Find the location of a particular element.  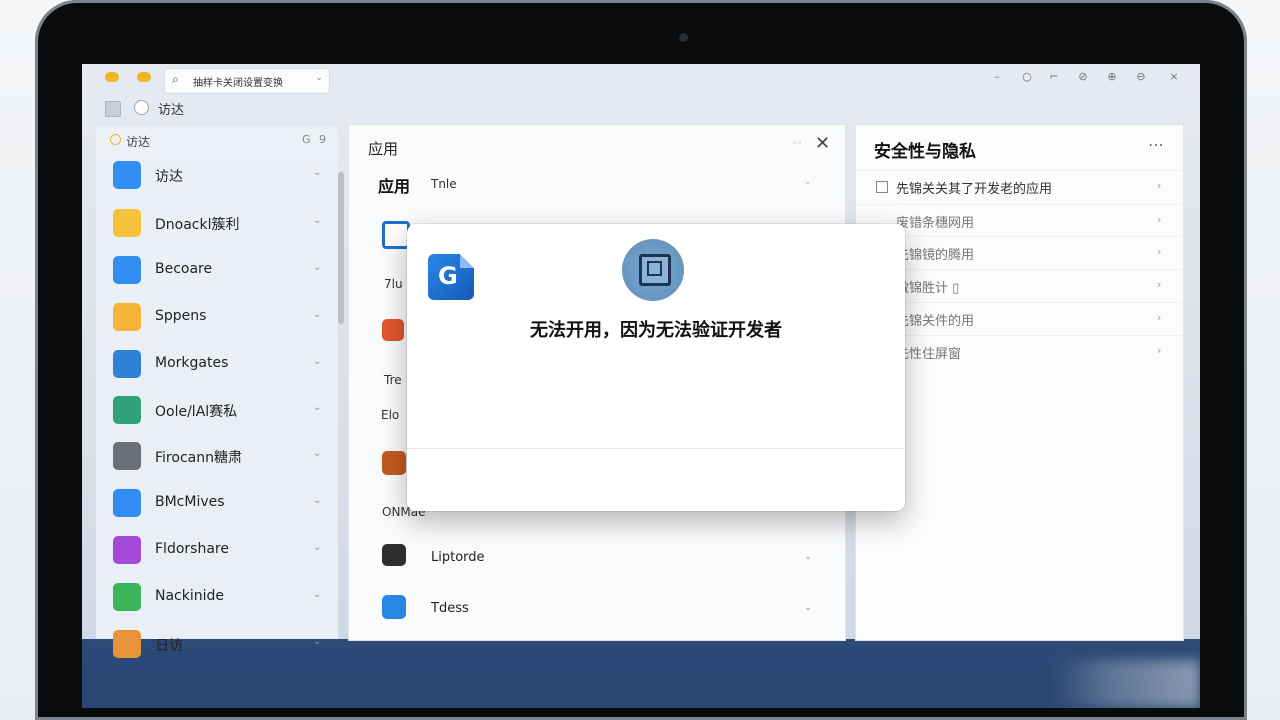

list-item: Liptorde ⌄ is located at coordinates (597, 560).